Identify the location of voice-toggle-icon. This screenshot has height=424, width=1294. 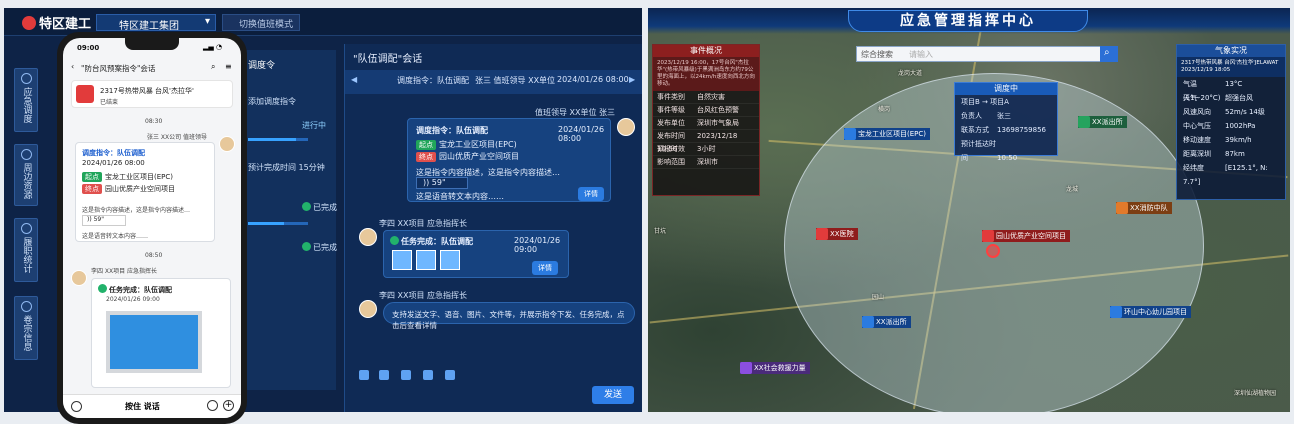
(76, 406).